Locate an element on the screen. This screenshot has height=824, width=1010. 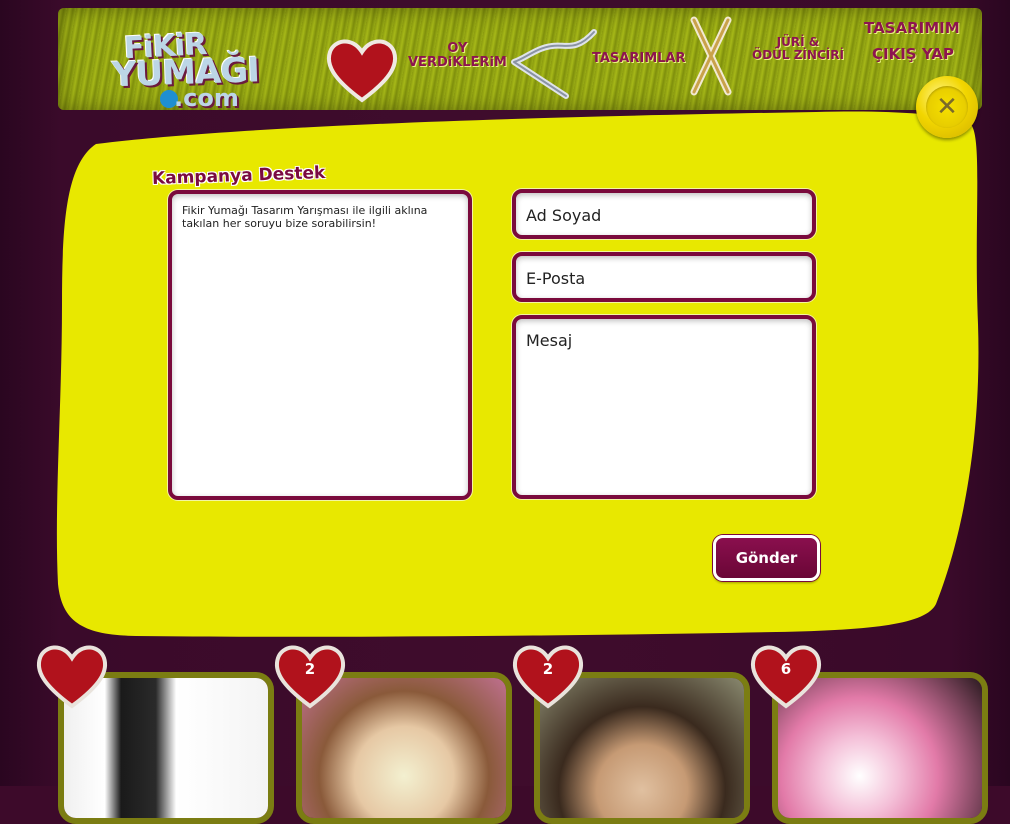
vote-heart-icon: 6 is located at coordinates (786, 675).